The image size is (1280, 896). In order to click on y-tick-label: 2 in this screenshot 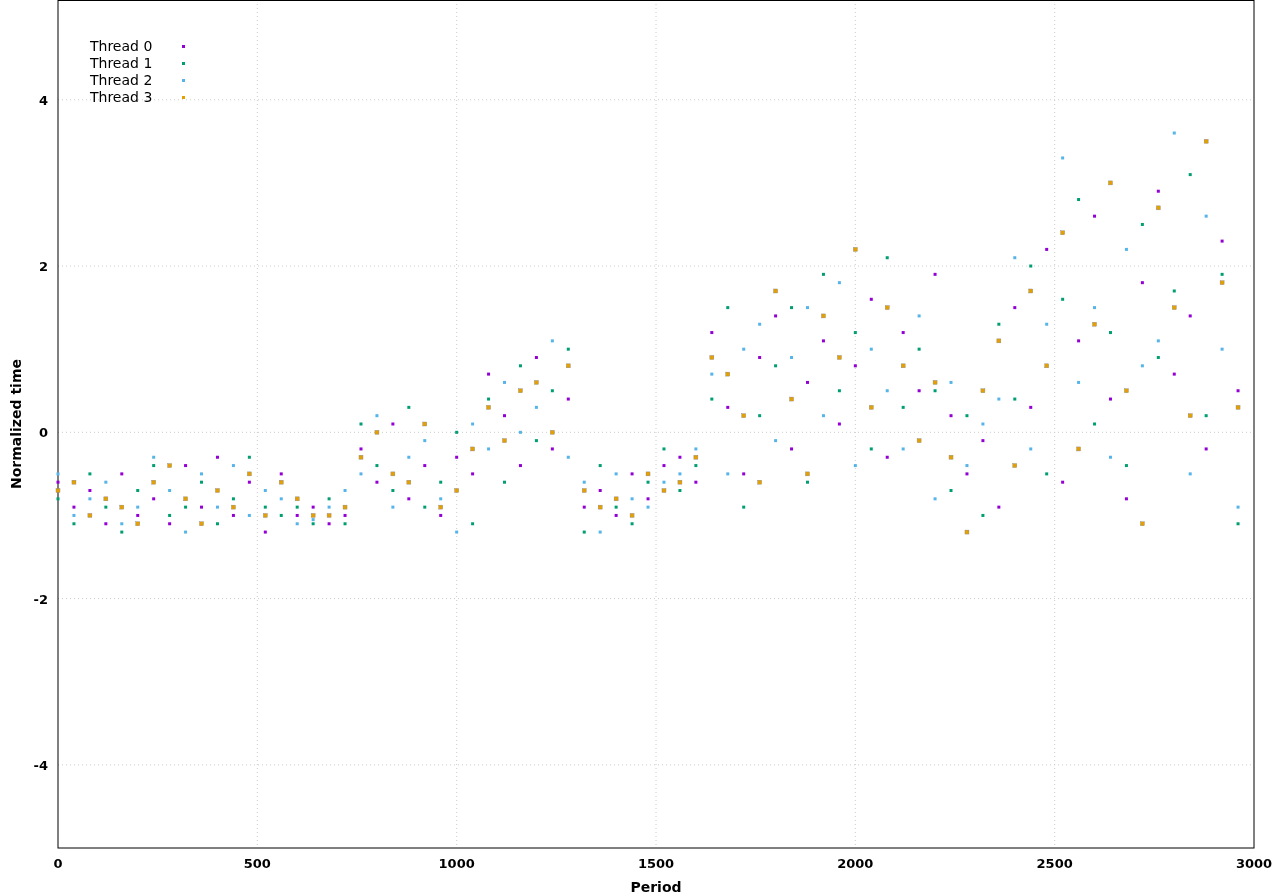, I will do `click(43, 267)`.